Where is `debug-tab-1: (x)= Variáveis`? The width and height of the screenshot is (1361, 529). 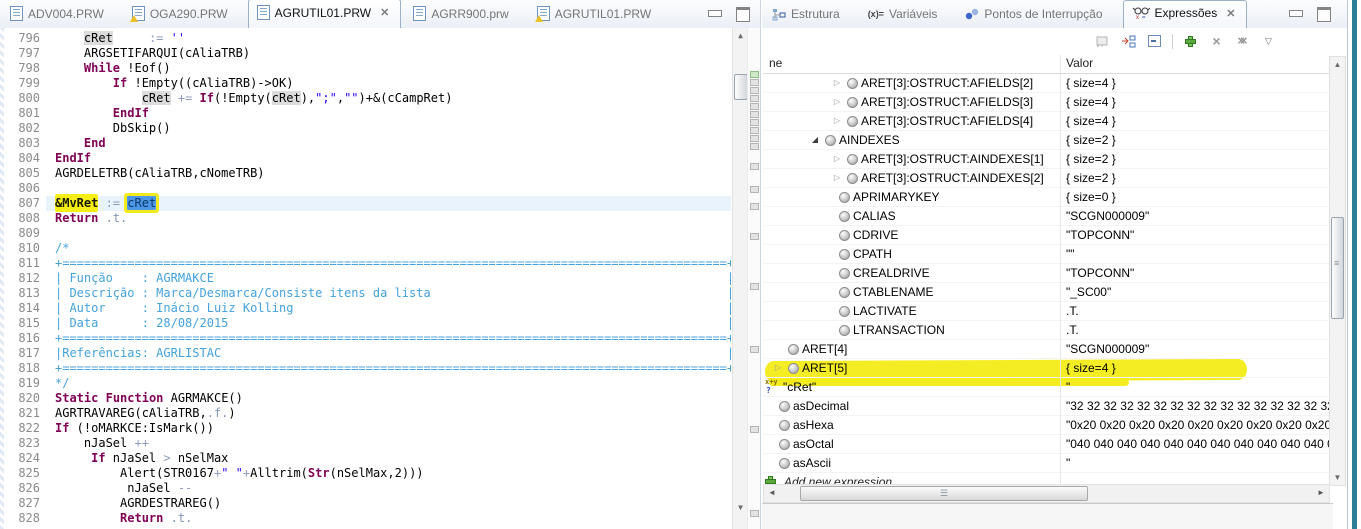
debug-tab-1: (x)= Variáveis is located at coordinates (904, 15).